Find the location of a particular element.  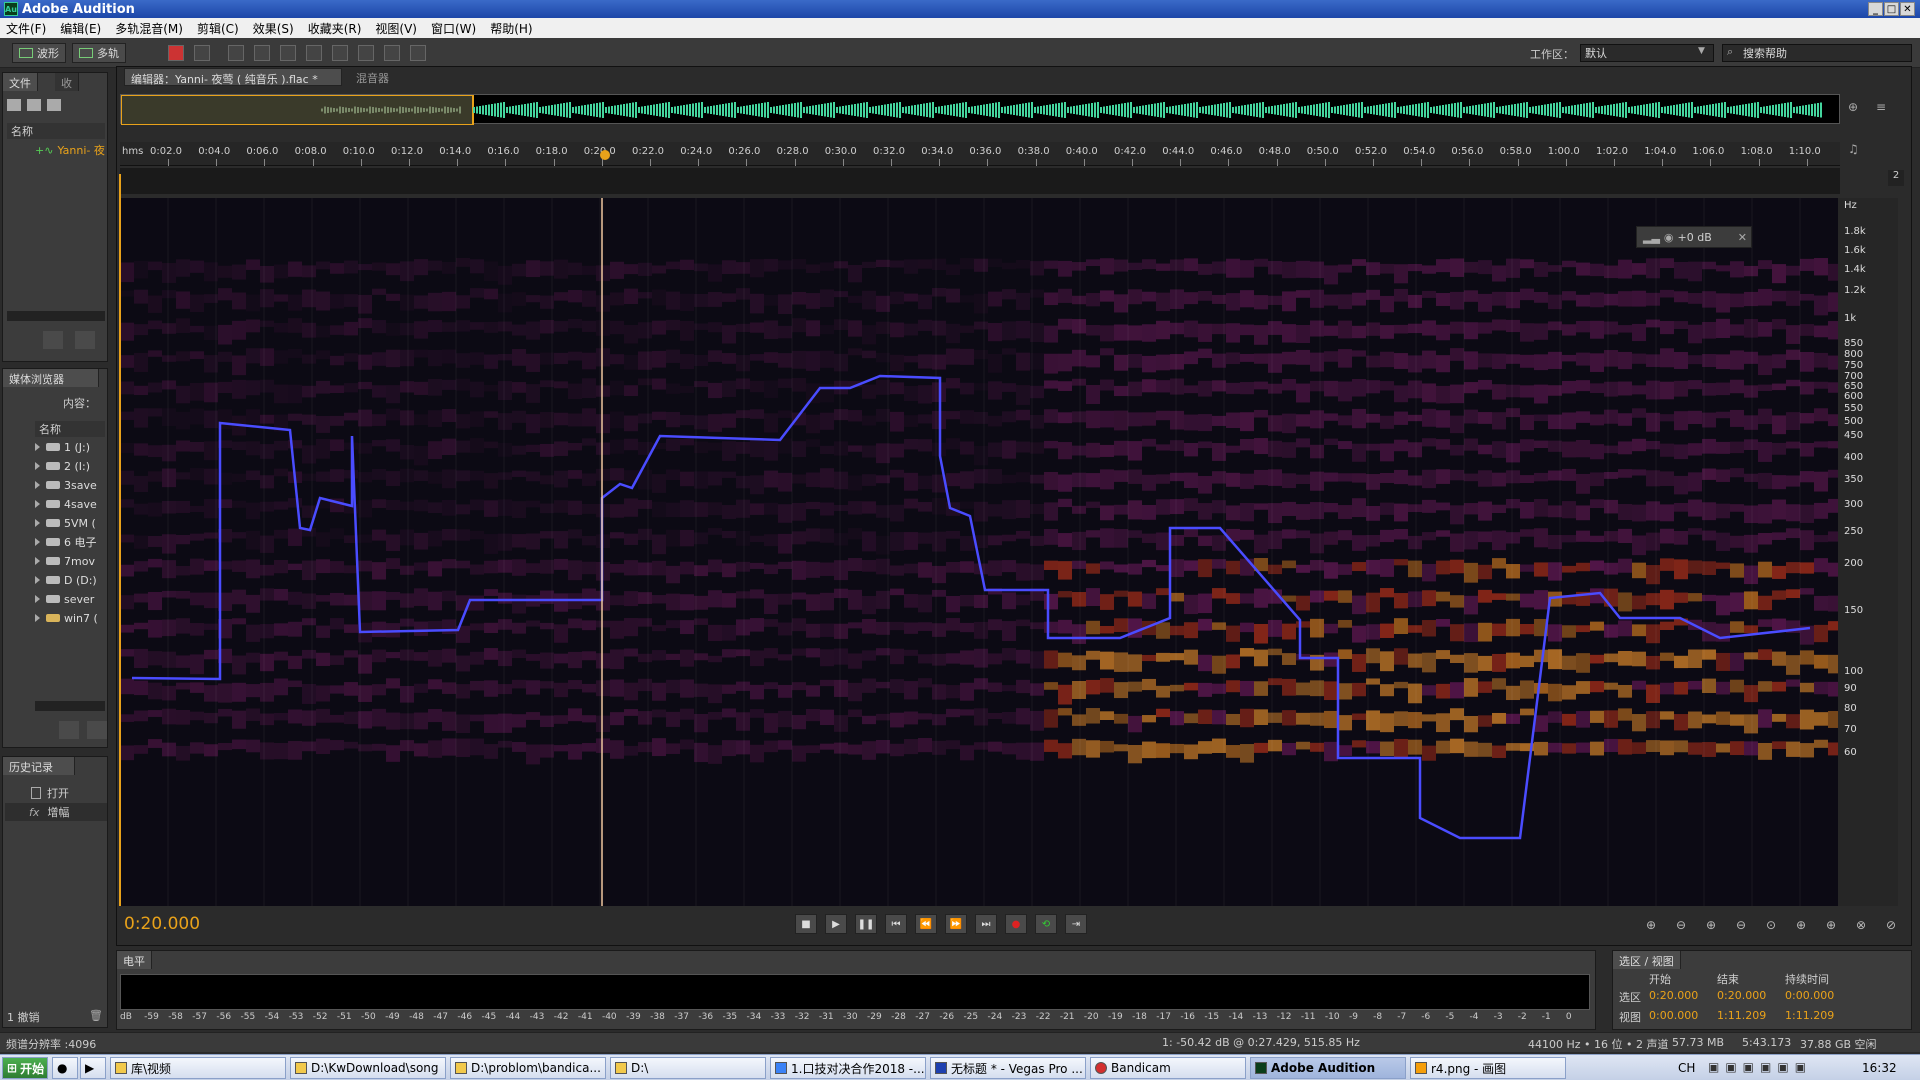

history-item: 打开 is located at coordinates (50, 793).